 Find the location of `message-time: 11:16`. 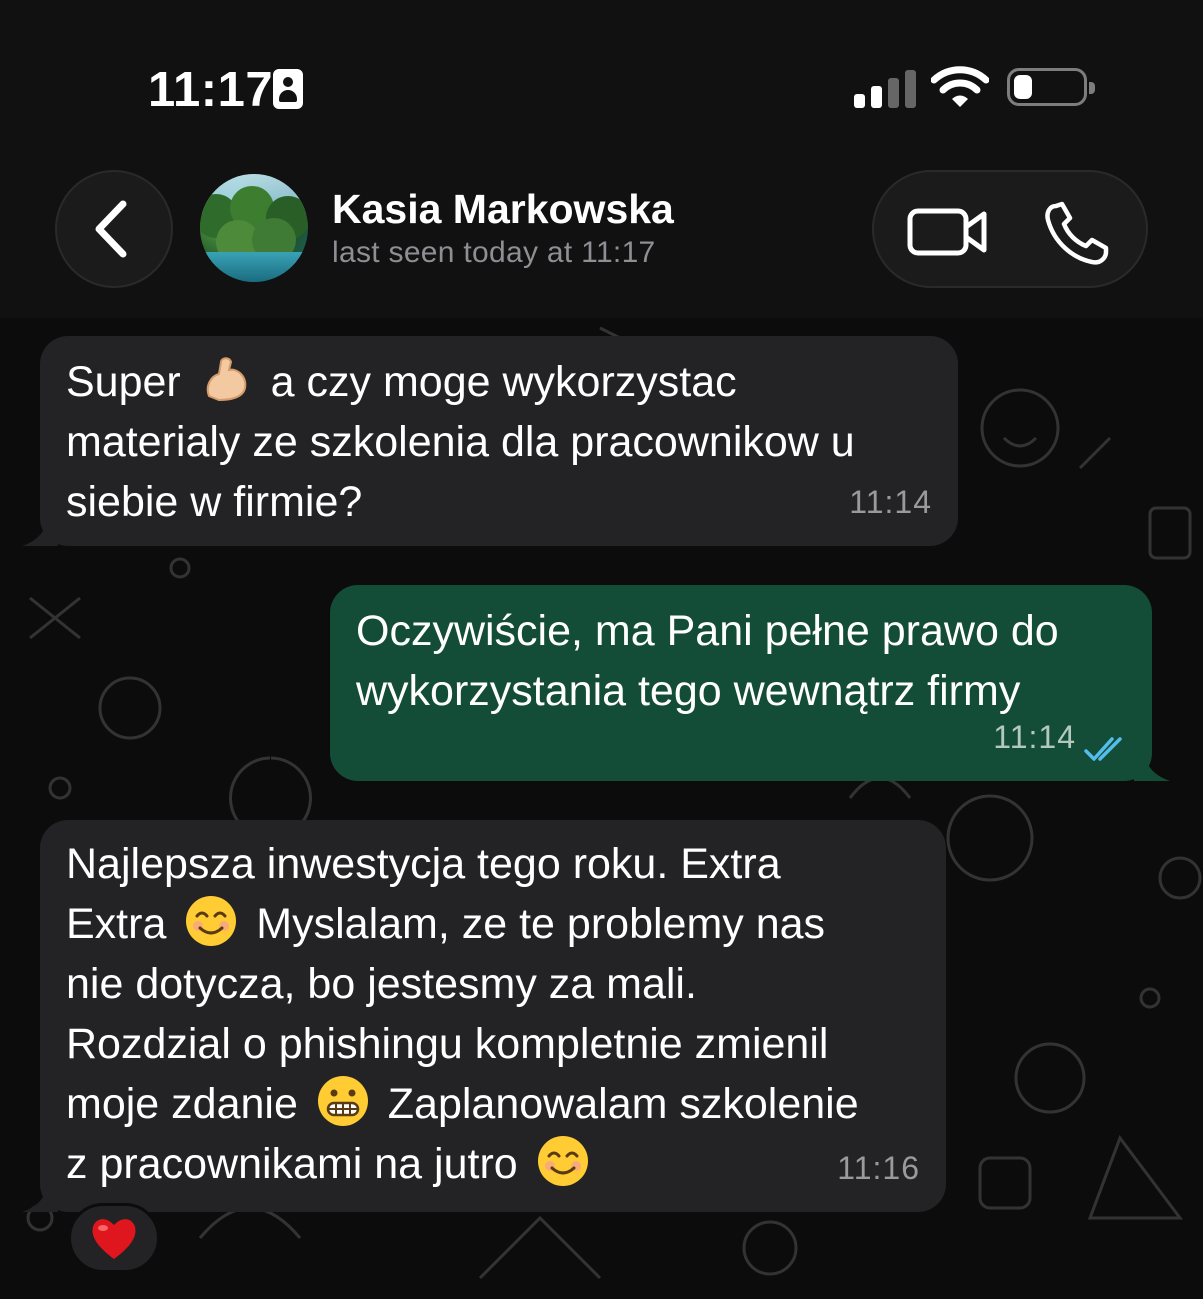

message-time: 11:16 is located at coordinates (878, 1168).